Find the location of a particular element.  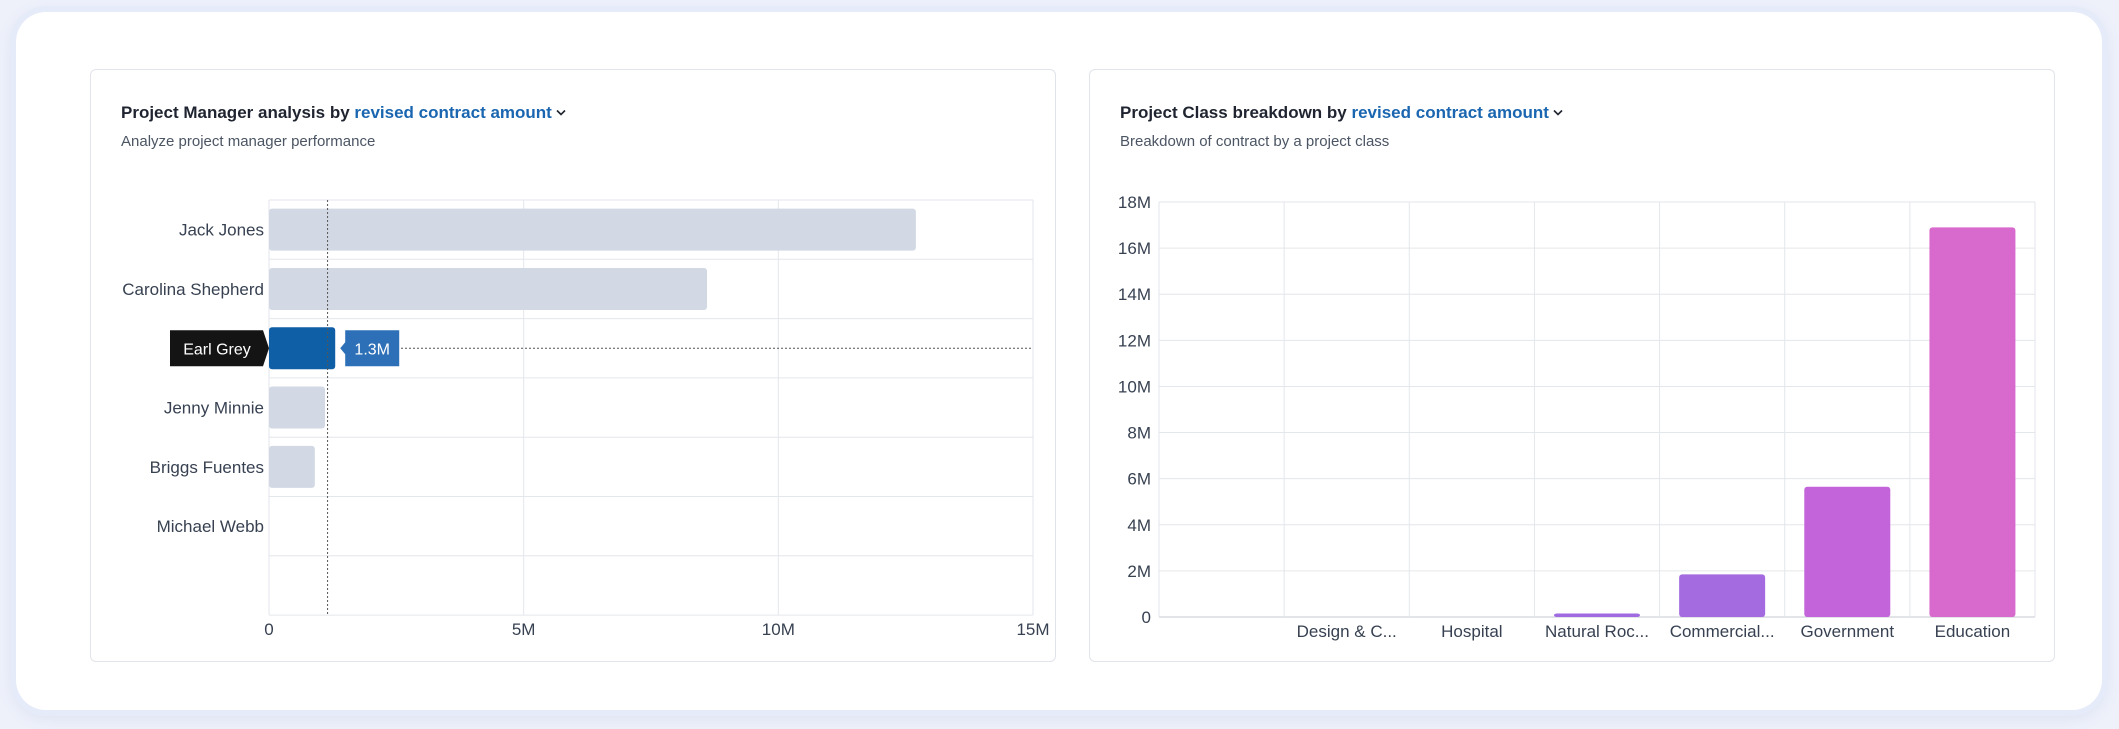

y-tick-label: 12M is located at coordinates (1134, 340).